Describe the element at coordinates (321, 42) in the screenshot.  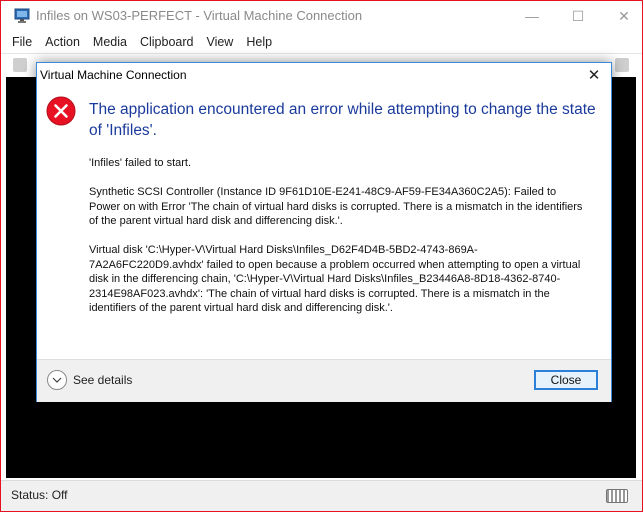
I see `menu-bar: File Action Media Clipboard View Help` at that location.